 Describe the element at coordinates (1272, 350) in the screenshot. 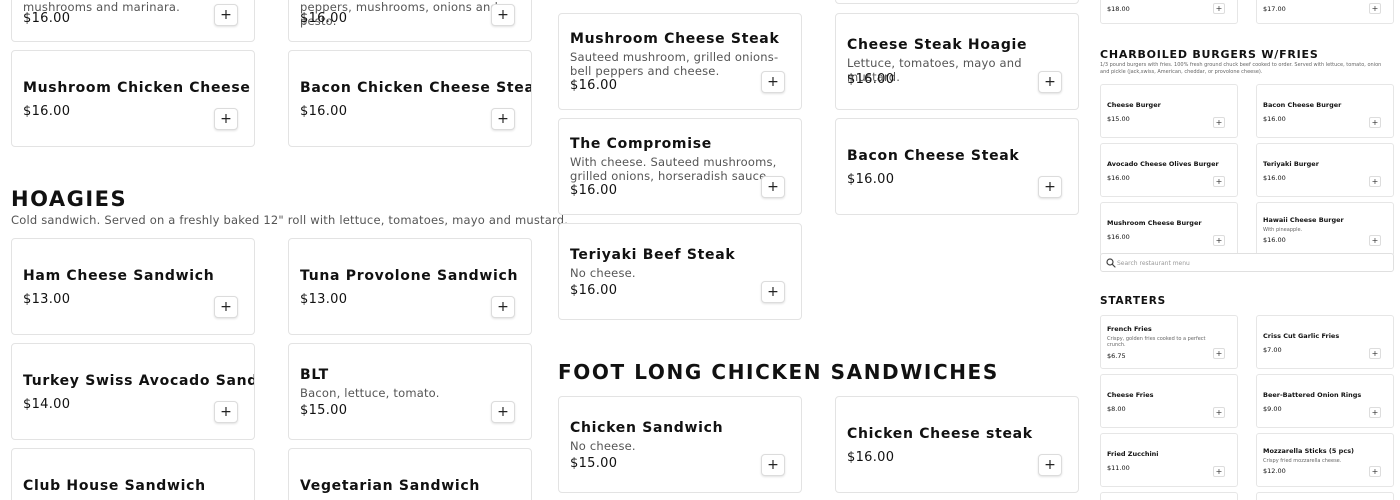

I see `item-price: $7.00` at that location.